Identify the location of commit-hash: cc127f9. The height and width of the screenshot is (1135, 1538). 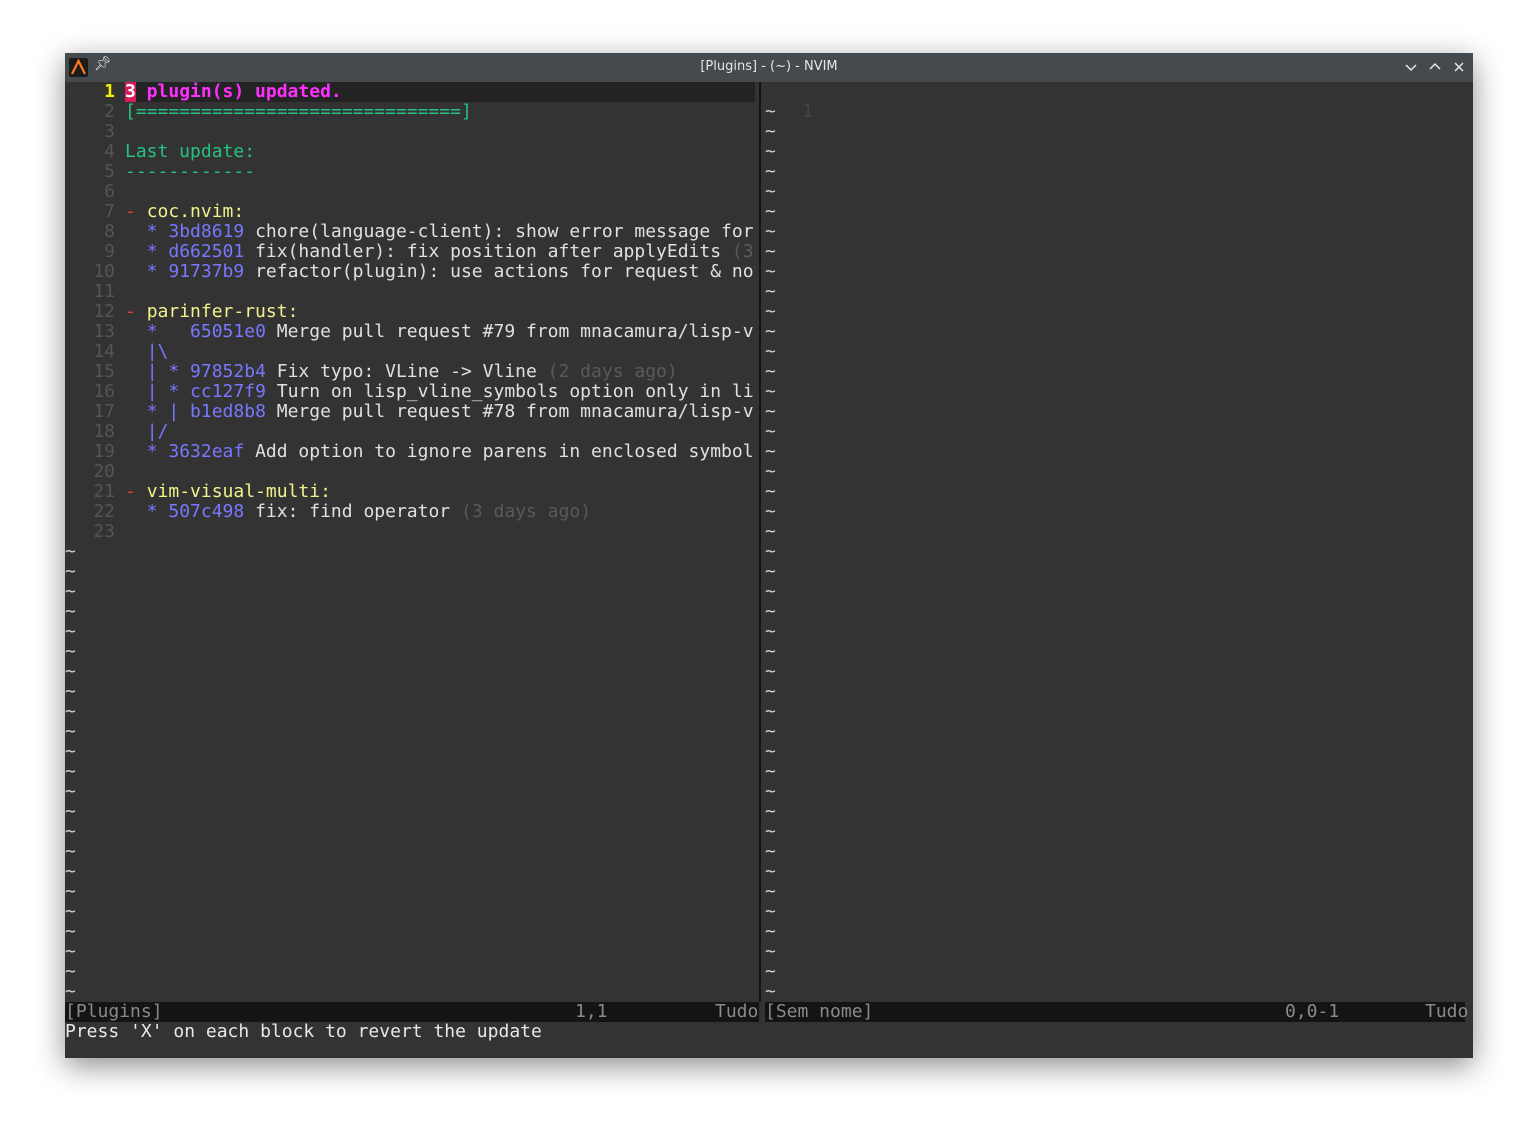
(228, 391).